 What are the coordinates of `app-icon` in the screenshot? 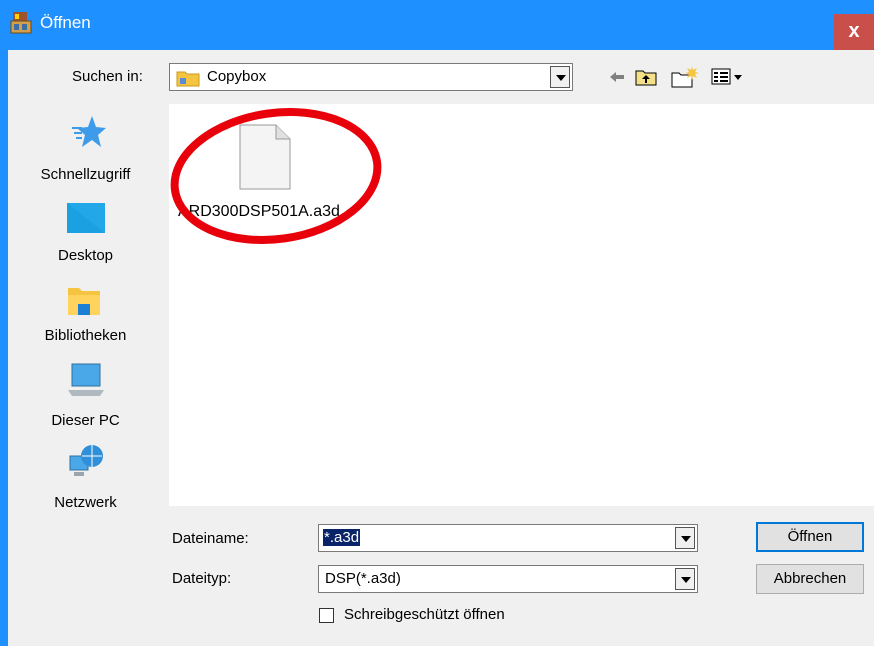 It's located at (21, 22).